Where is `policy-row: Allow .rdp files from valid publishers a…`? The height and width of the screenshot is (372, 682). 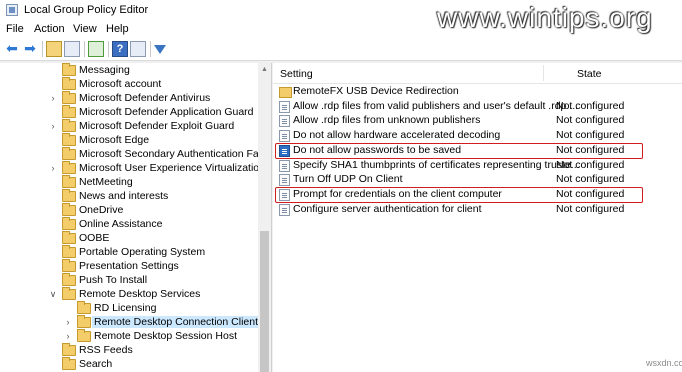 policy-row: Allow .rdp files from valid publishers a… is located at coordinates (477, 107).